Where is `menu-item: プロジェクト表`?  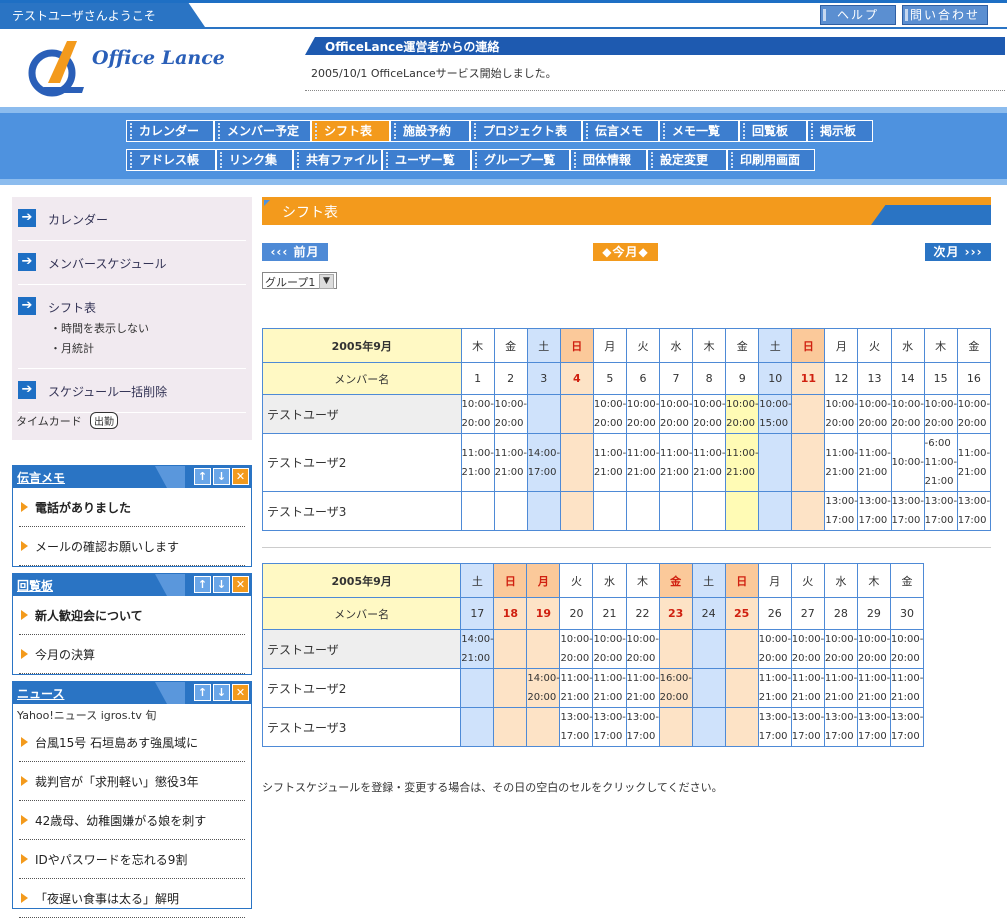
menu-item: プロジェクト表 is located at coordinates (526, 131).